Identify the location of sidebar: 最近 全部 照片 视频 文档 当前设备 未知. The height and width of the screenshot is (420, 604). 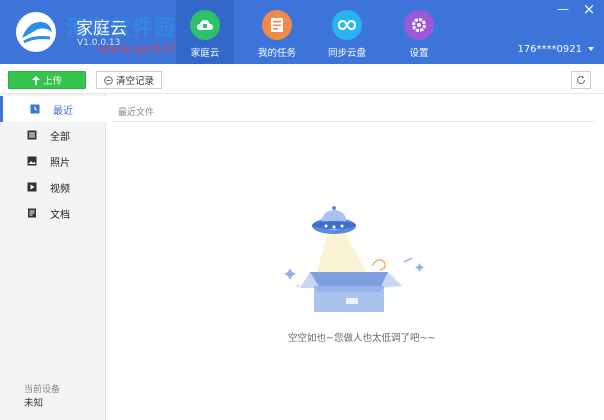
(53, 257).